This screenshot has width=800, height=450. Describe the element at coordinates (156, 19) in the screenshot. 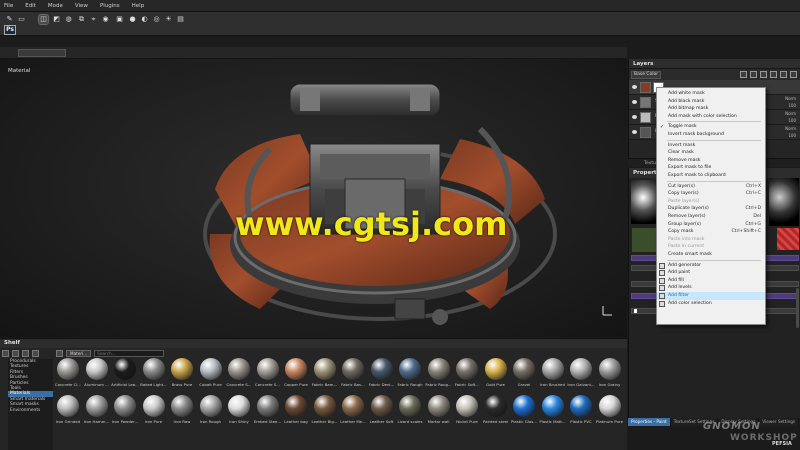

I see `camera-icon: ◎` at that location.